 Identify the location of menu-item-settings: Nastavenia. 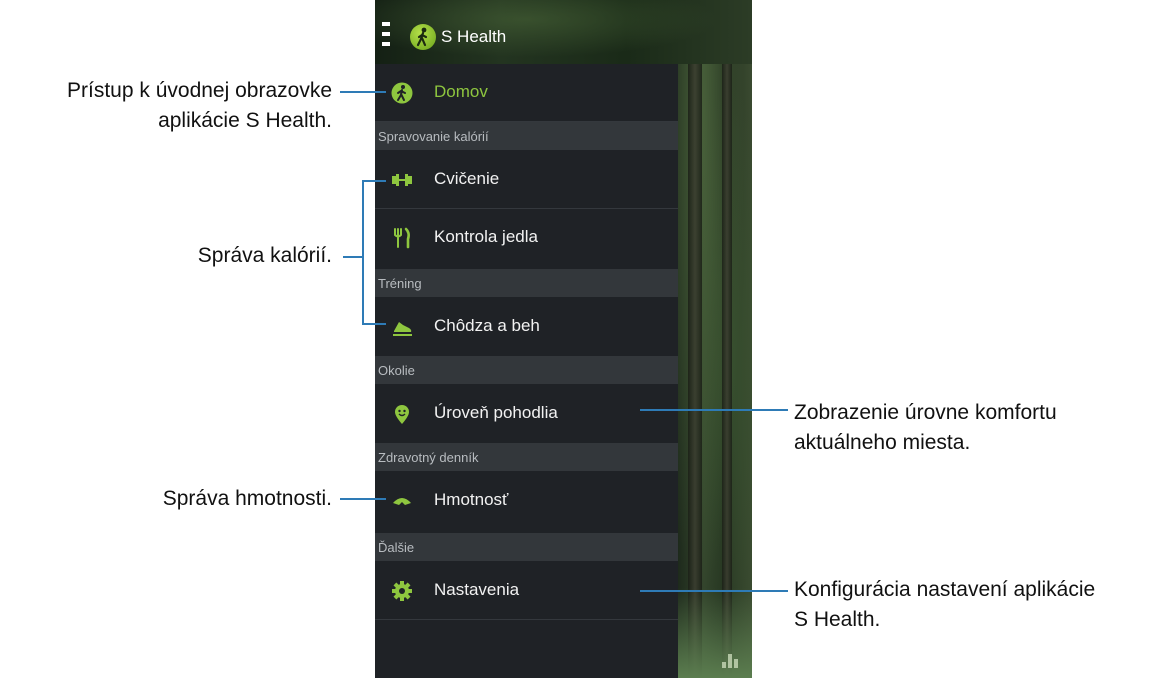
(526, 591).